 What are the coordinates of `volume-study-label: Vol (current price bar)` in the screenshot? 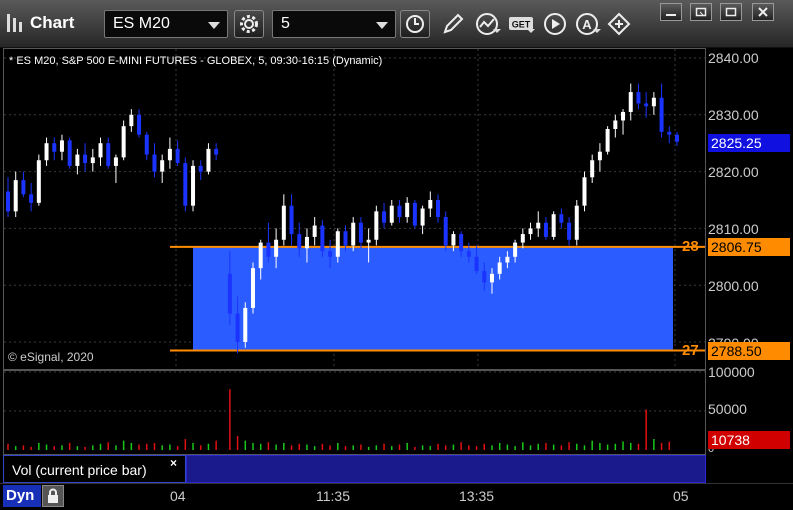 It's located at (79, 470).